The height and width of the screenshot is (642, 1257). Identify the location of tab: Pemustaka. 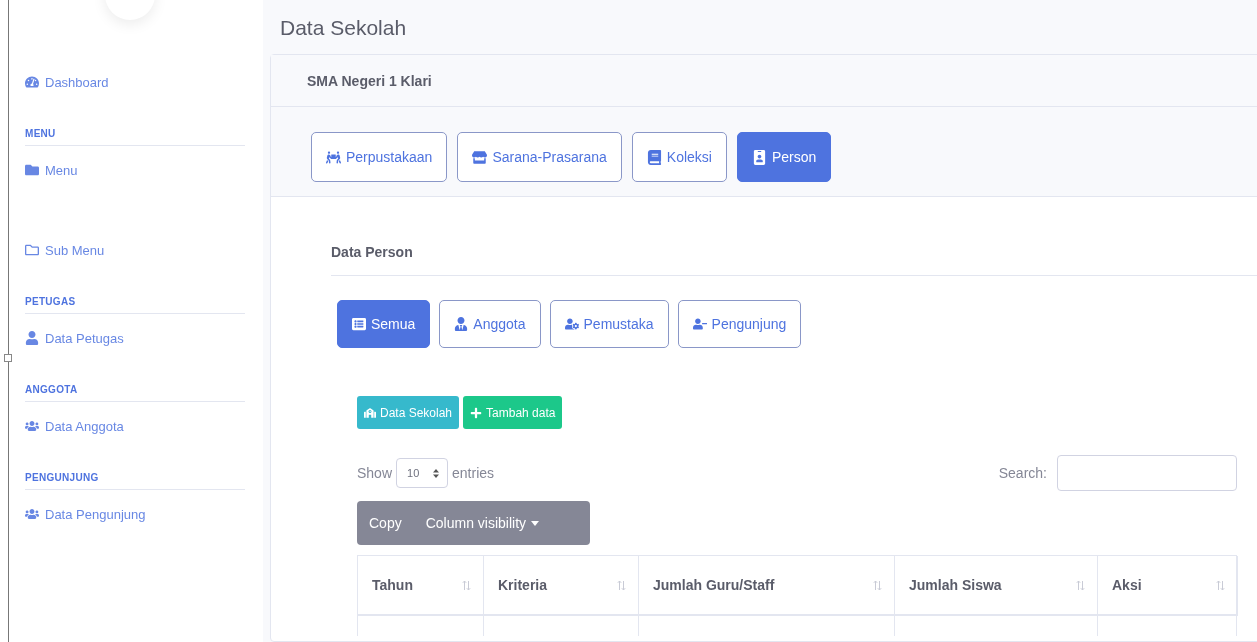
(609, 324).